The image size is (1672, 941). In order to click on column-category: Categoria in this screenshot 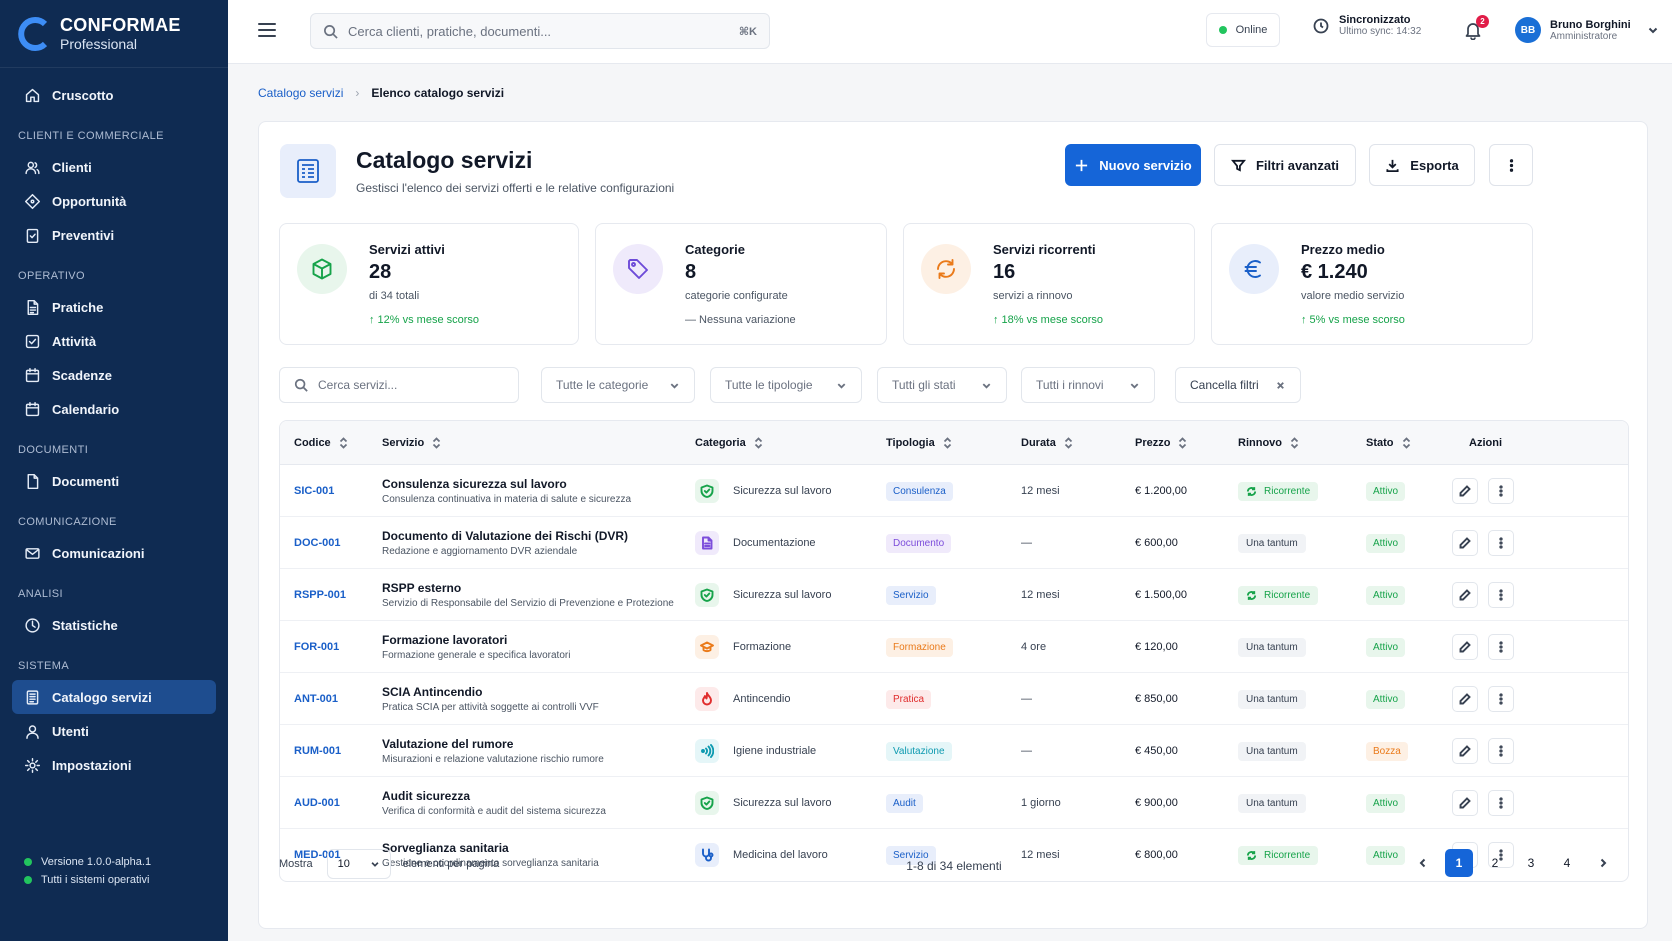, I will do `click(729, 443)`.